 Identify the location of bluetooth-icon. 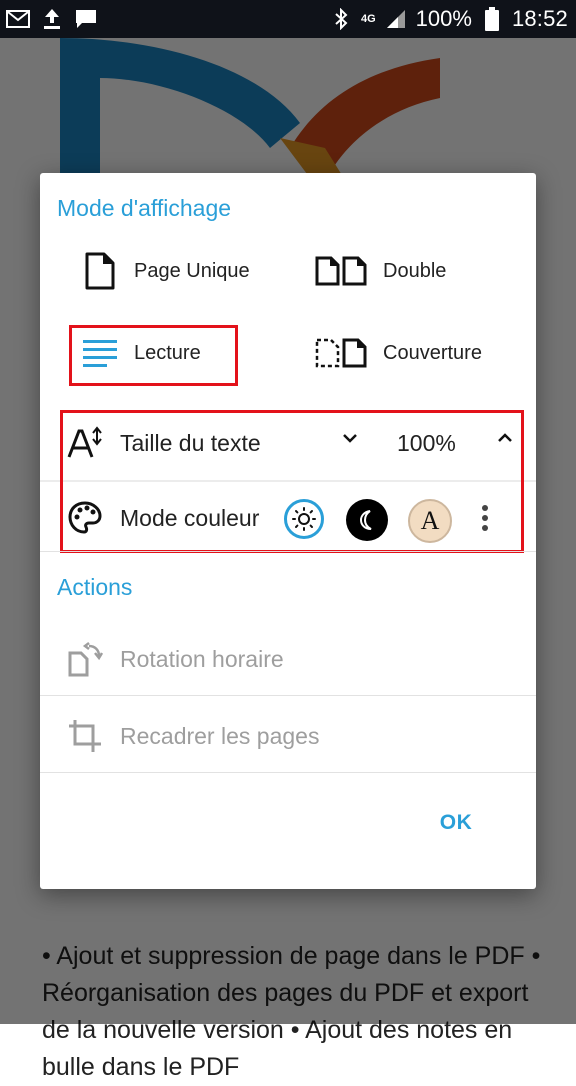
(341, 19).